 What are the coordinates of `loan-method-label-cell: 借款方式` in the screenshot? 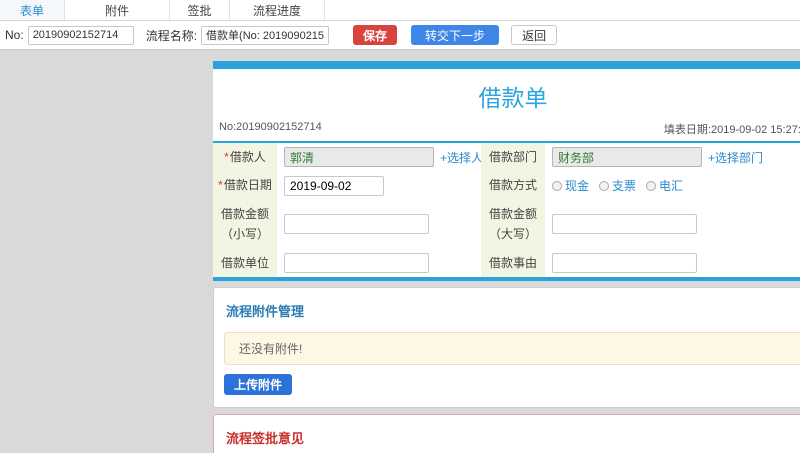 It's located at (513, 185).